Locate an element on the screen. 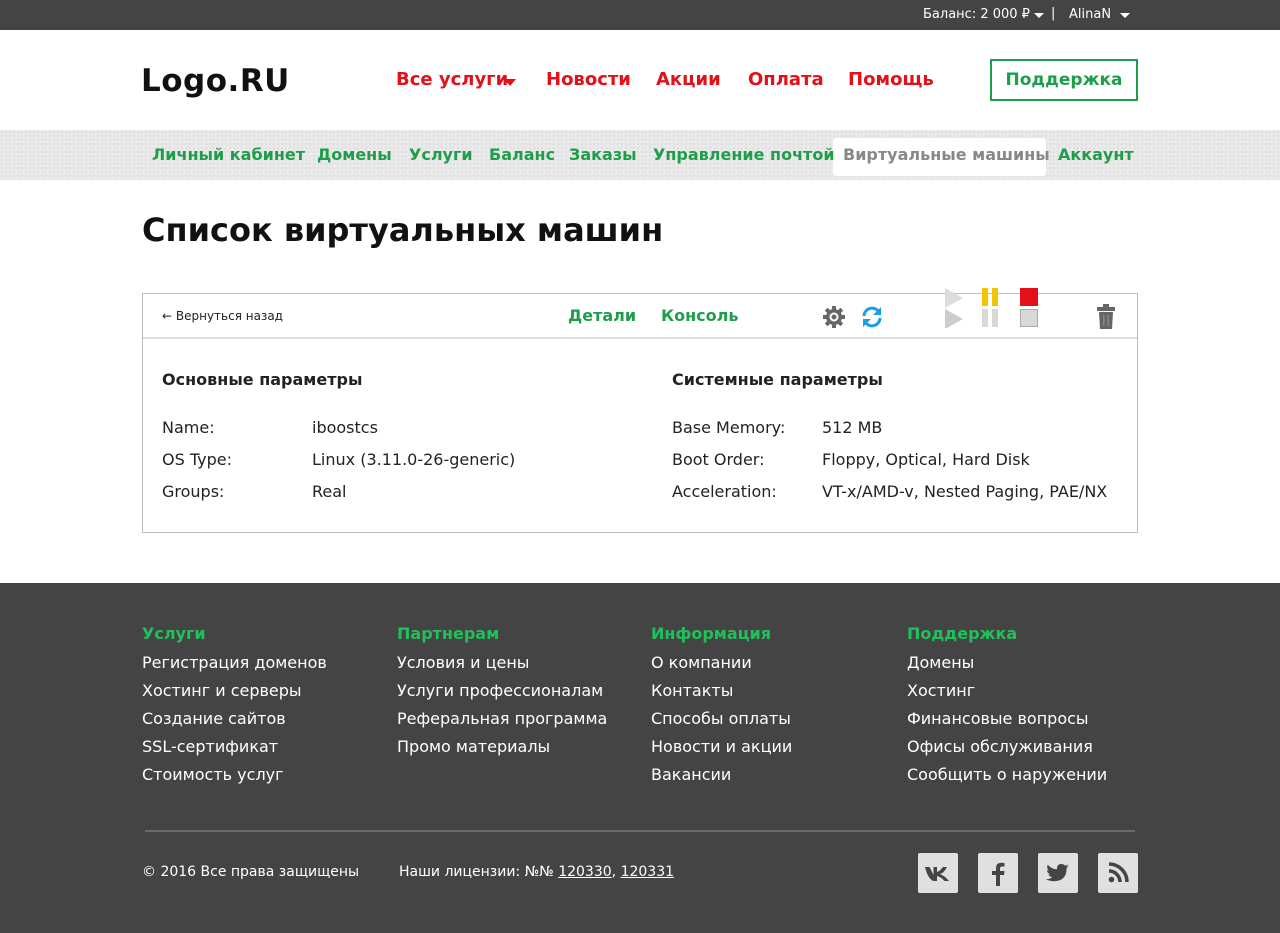 The image size is (1280, 933). footer-link: Контакты is located at coordinates (692, 690).